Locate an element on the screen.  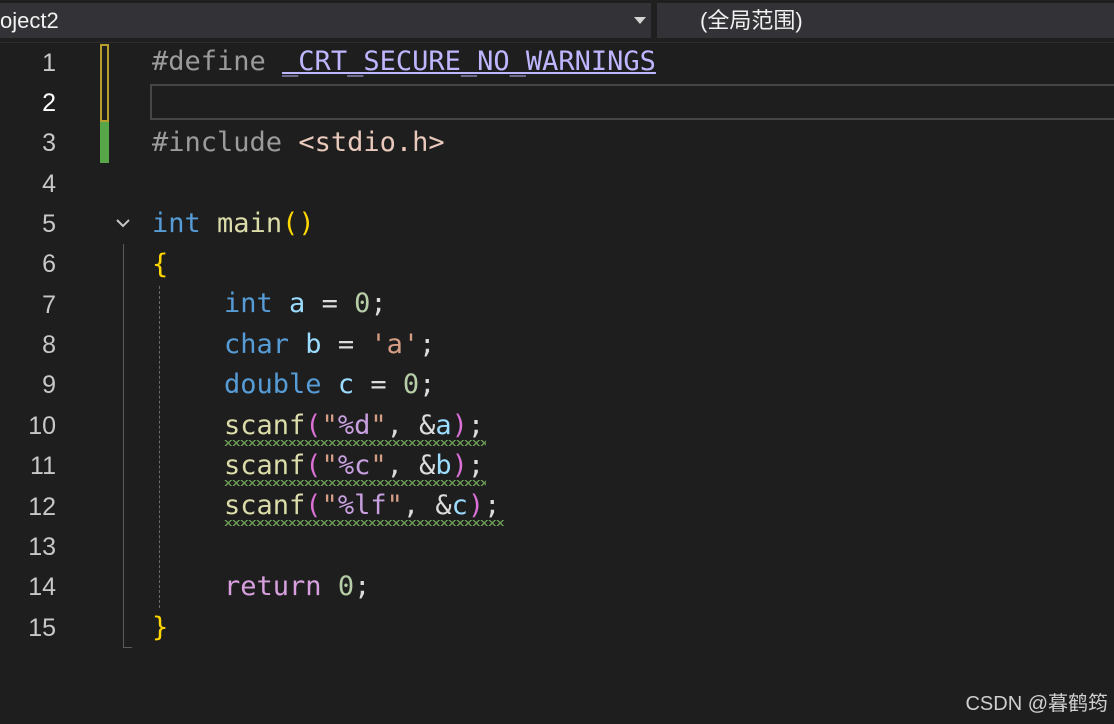
keyword: char is located at coordinates (257, 344).